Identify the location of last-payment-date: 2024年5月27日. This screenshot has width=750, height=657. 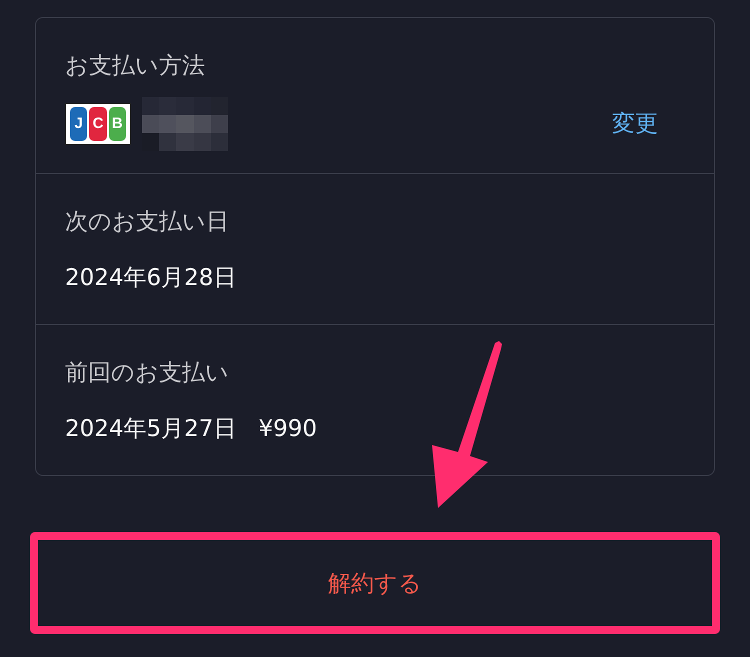
(150, 429).